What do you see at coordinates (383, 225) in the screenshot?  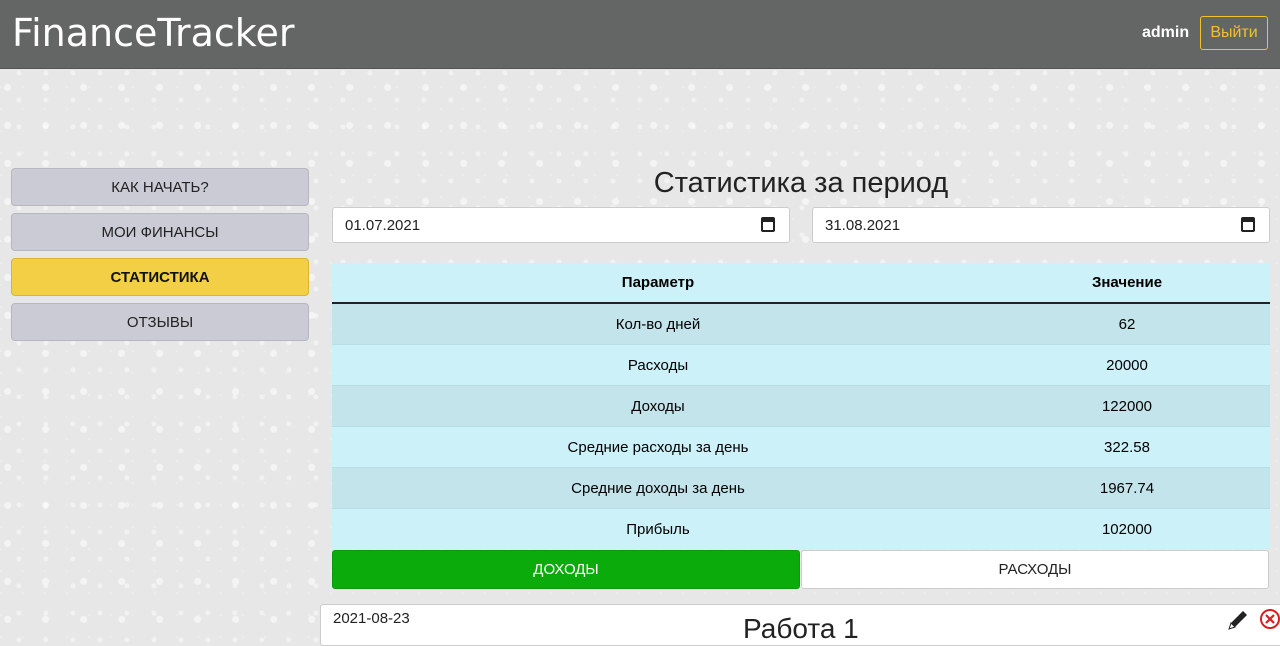 I see `date-from-value: 01.07.2021` at bounding box center [383, 225].